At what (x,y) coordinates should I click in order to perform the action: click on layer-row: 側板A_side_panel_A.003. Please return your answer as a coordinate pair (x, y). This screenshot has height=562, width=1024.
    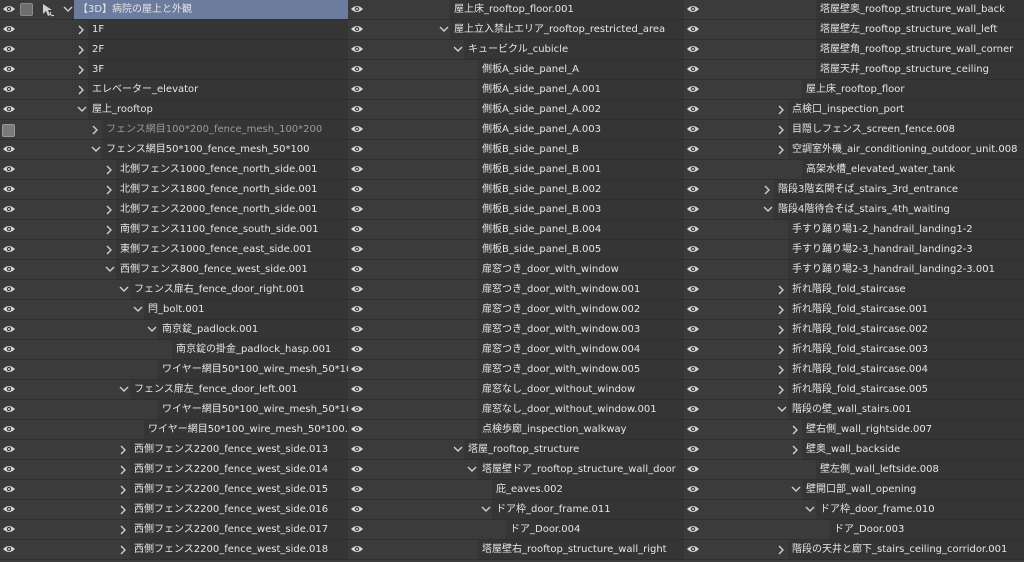
    Looking at the image, I should click on (516, 130).